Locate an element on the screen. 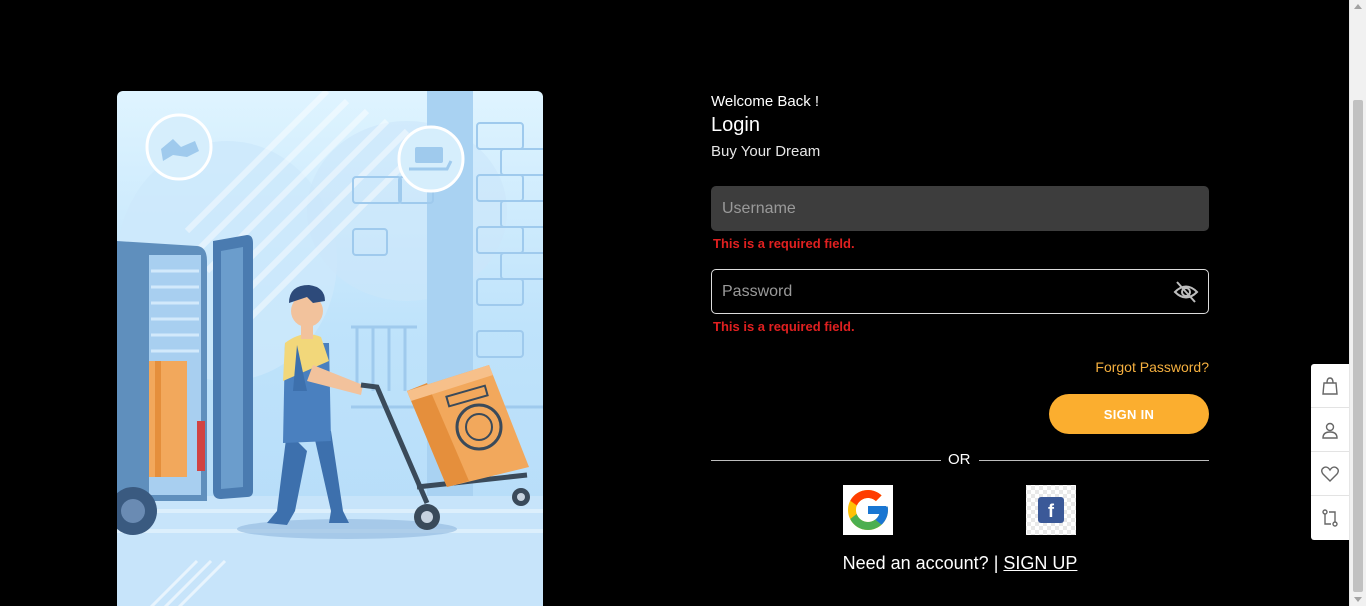 This screenshot has width=1366, height=606. scroll-thumb is located at coordinates (1358, 346).